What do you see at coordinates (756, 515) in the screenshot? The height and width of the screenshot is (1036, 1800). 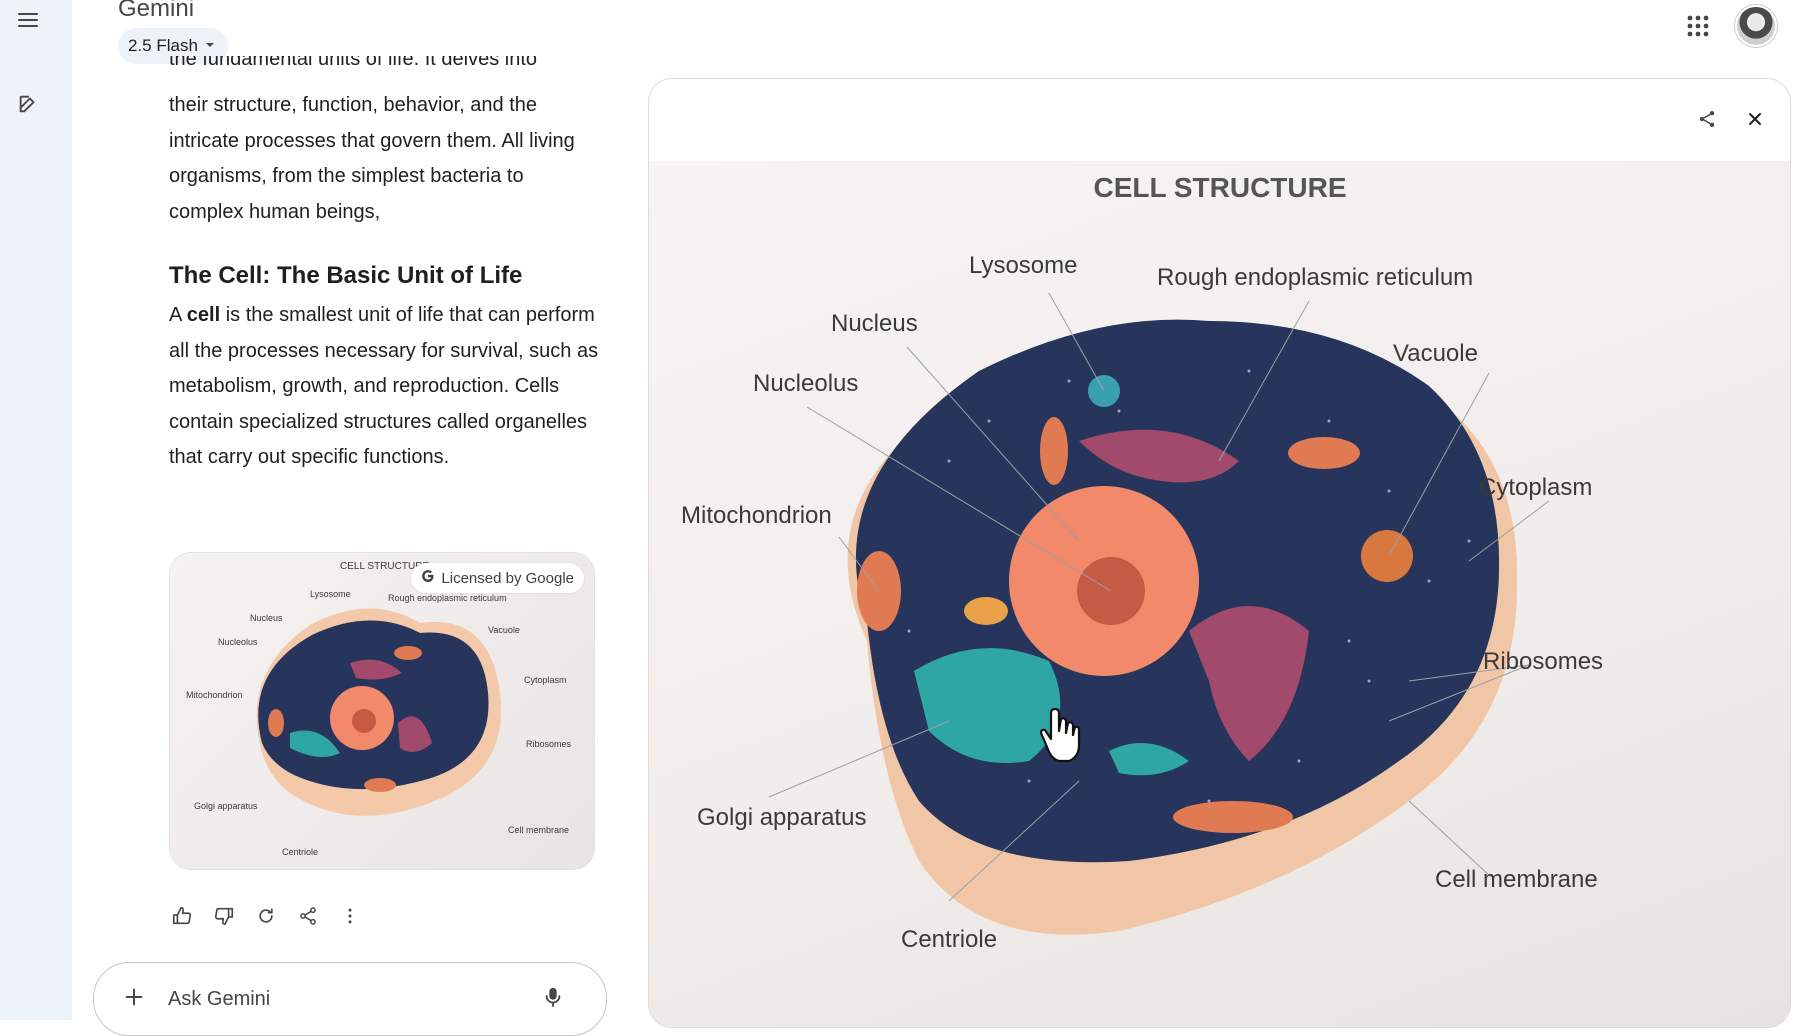 I see `label-mitochondrion: Mitochondrion` at bounding box center [756, 515].